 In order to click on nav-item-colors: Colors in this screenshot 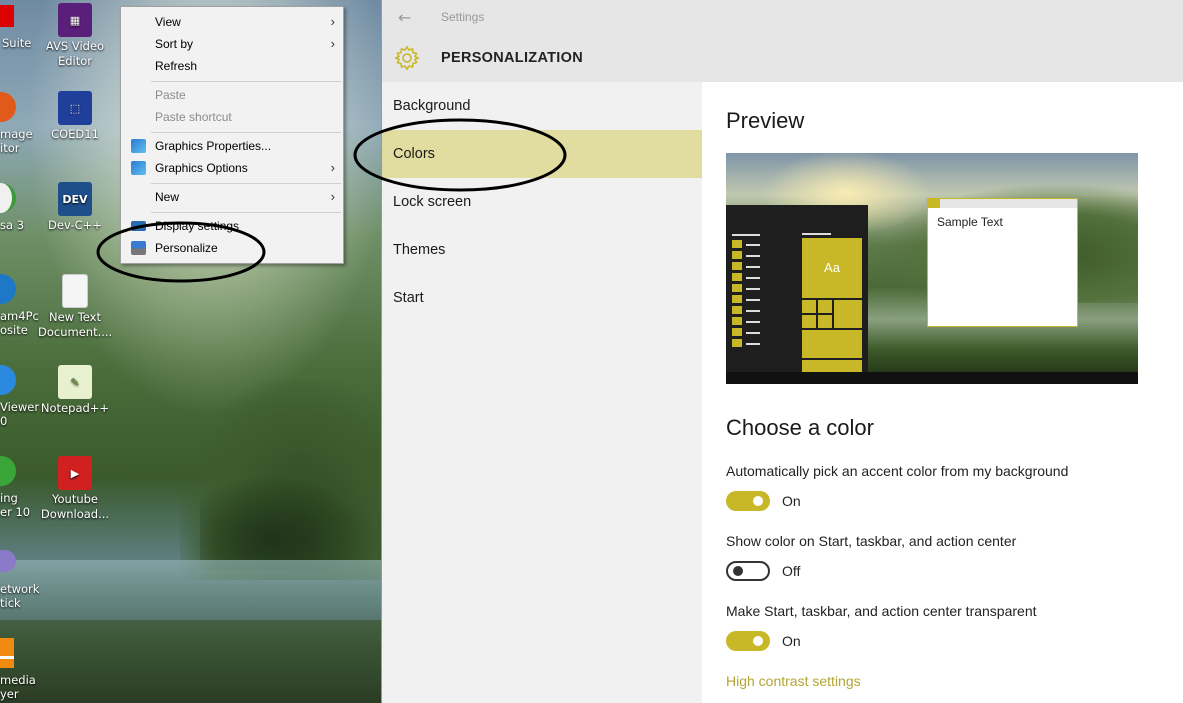, I will do `click(542, 154)`.